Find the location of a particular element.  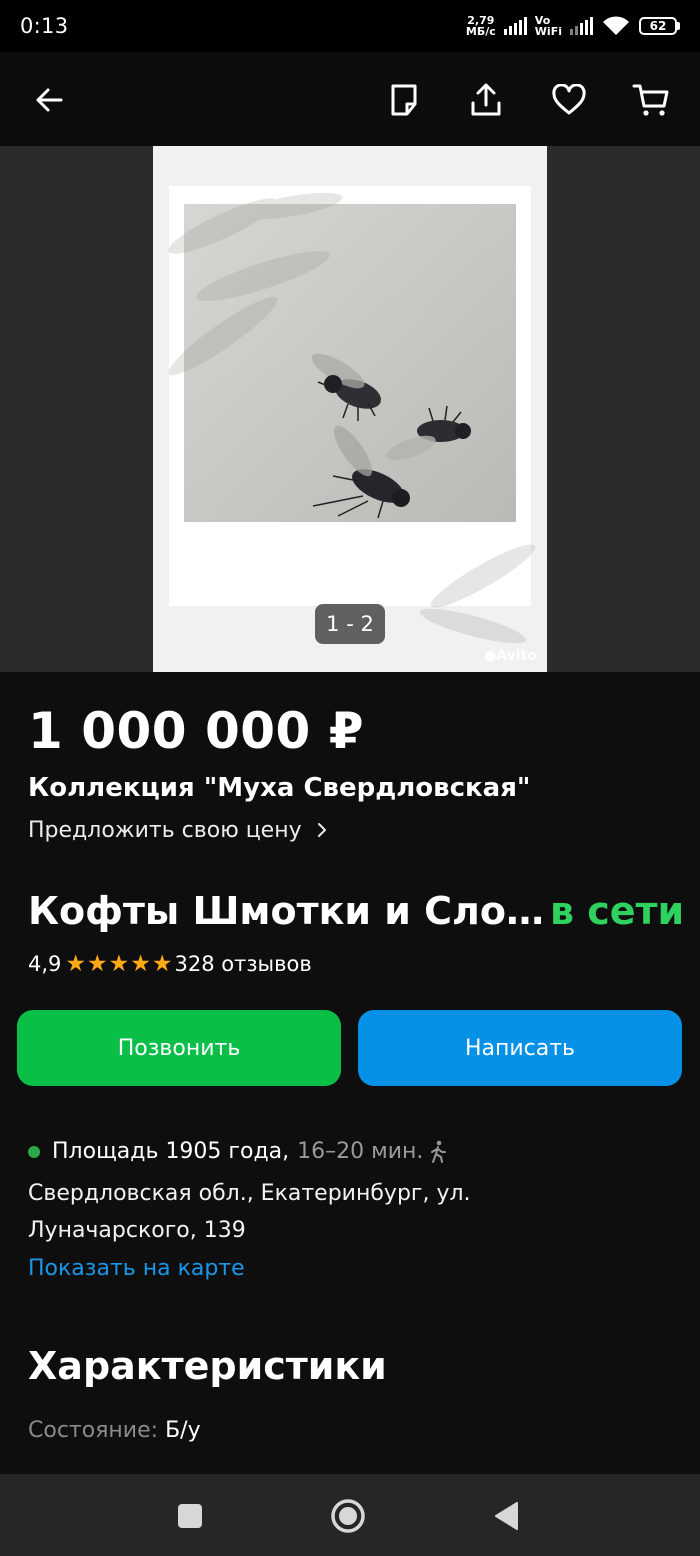

reviews-count: 328 отзывов is located at coordinates (243, 964).